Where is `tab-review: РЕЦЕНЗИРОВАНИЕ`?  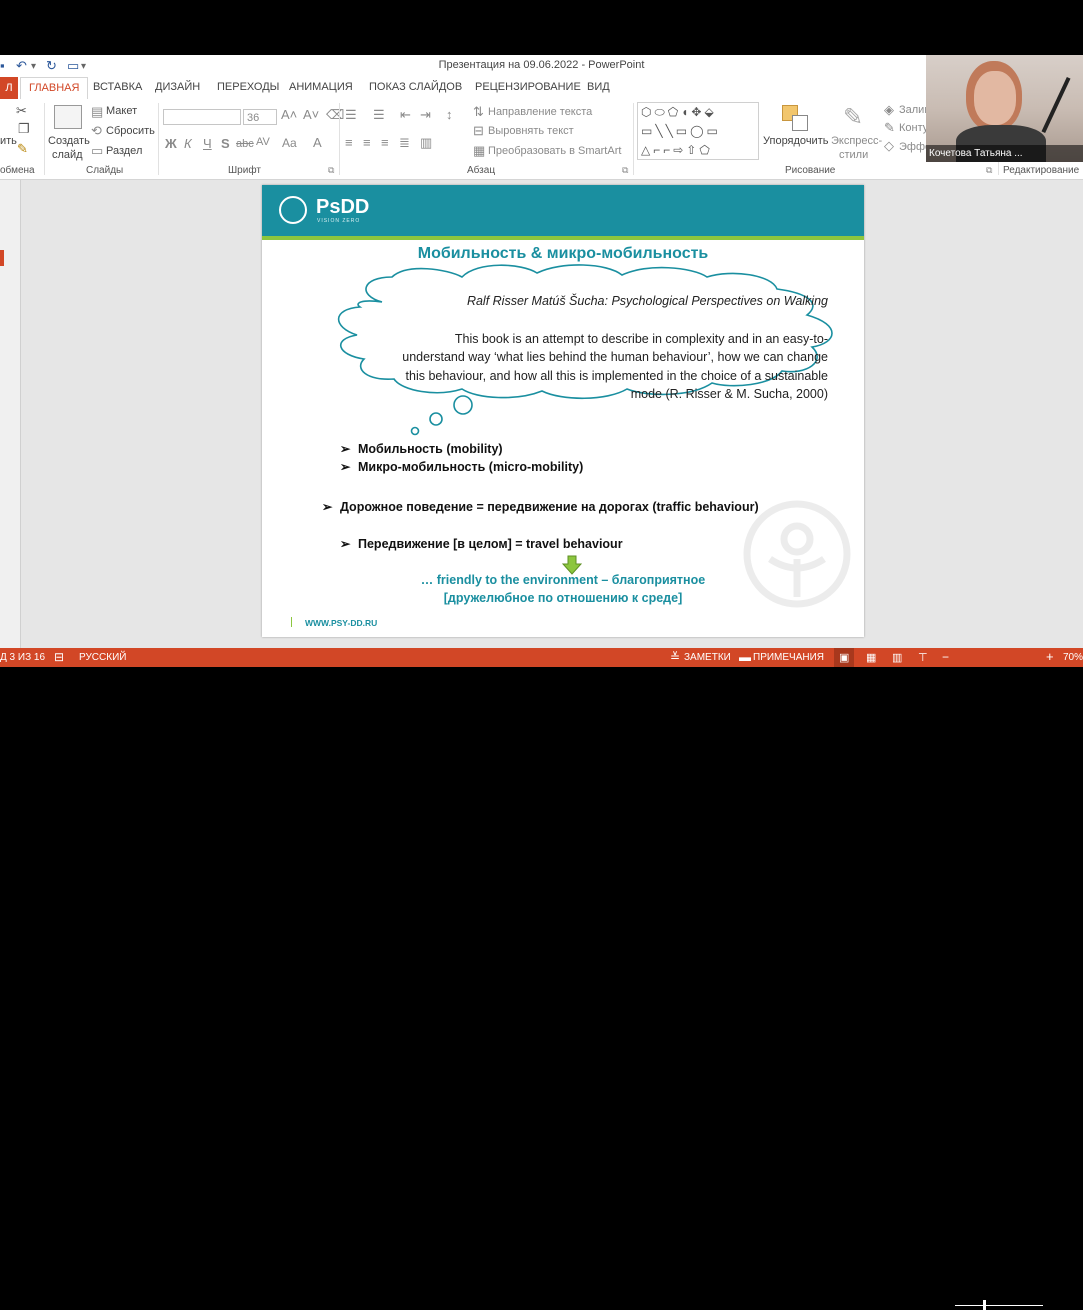 tab-review: РЕЦЕНЗИРОВАНИЕ is located at coordinates (528, 87).